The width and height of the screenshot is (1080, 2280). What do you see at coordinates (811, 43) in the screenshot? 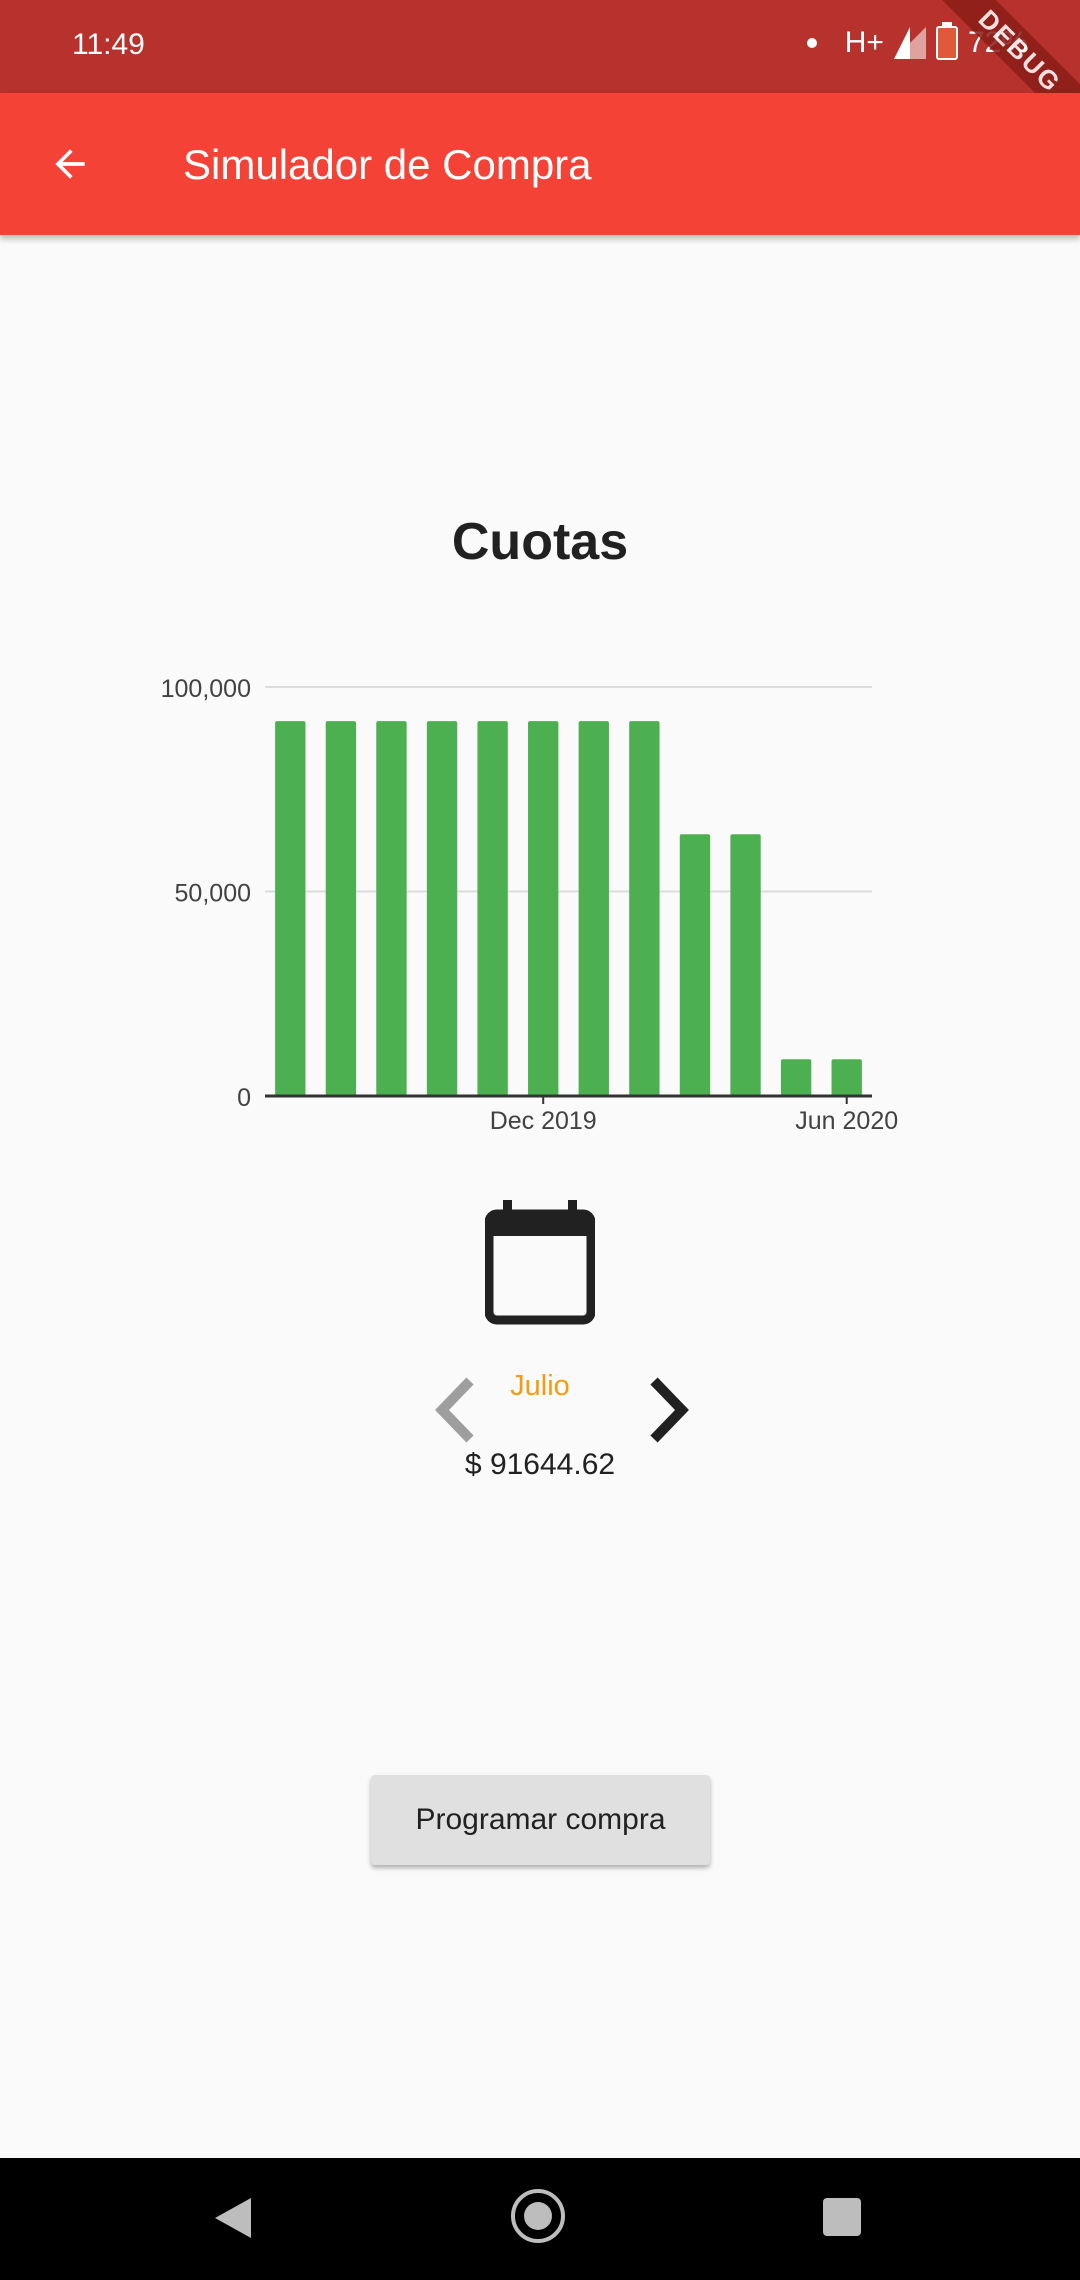
I see `notification-dot-icon` at bounding box center [811, 43].